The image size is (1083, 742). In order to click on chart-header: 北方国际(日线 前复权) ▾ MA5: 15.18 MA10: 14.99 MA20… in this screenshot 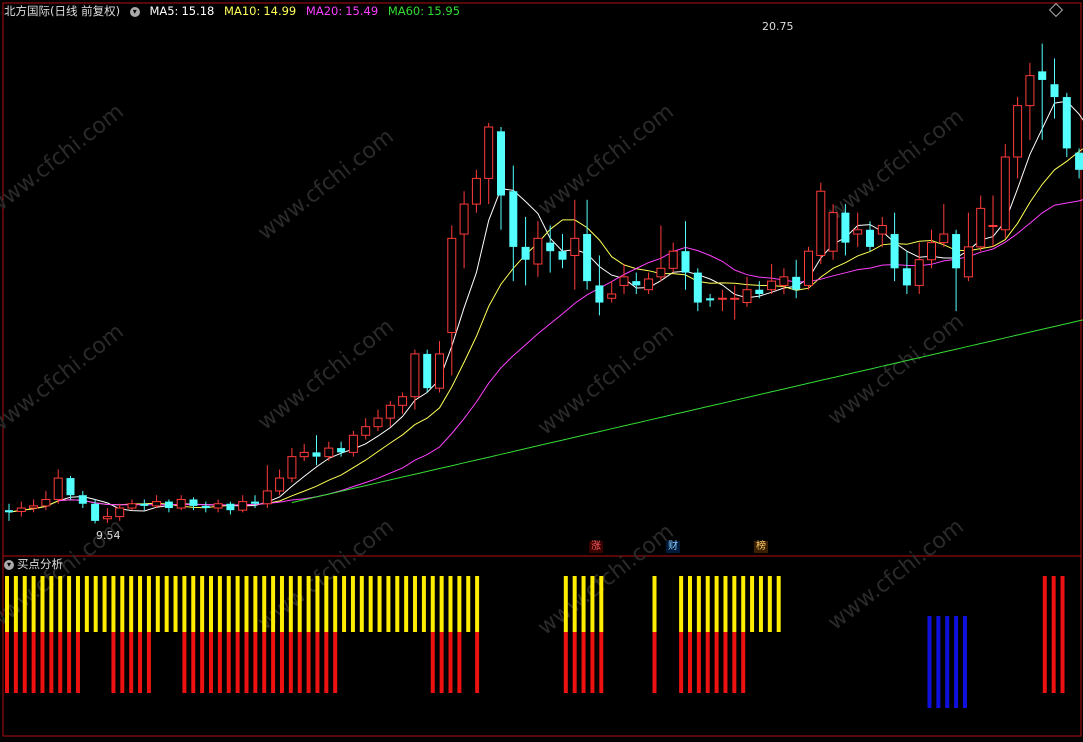, I will do `click(235, 11)`.